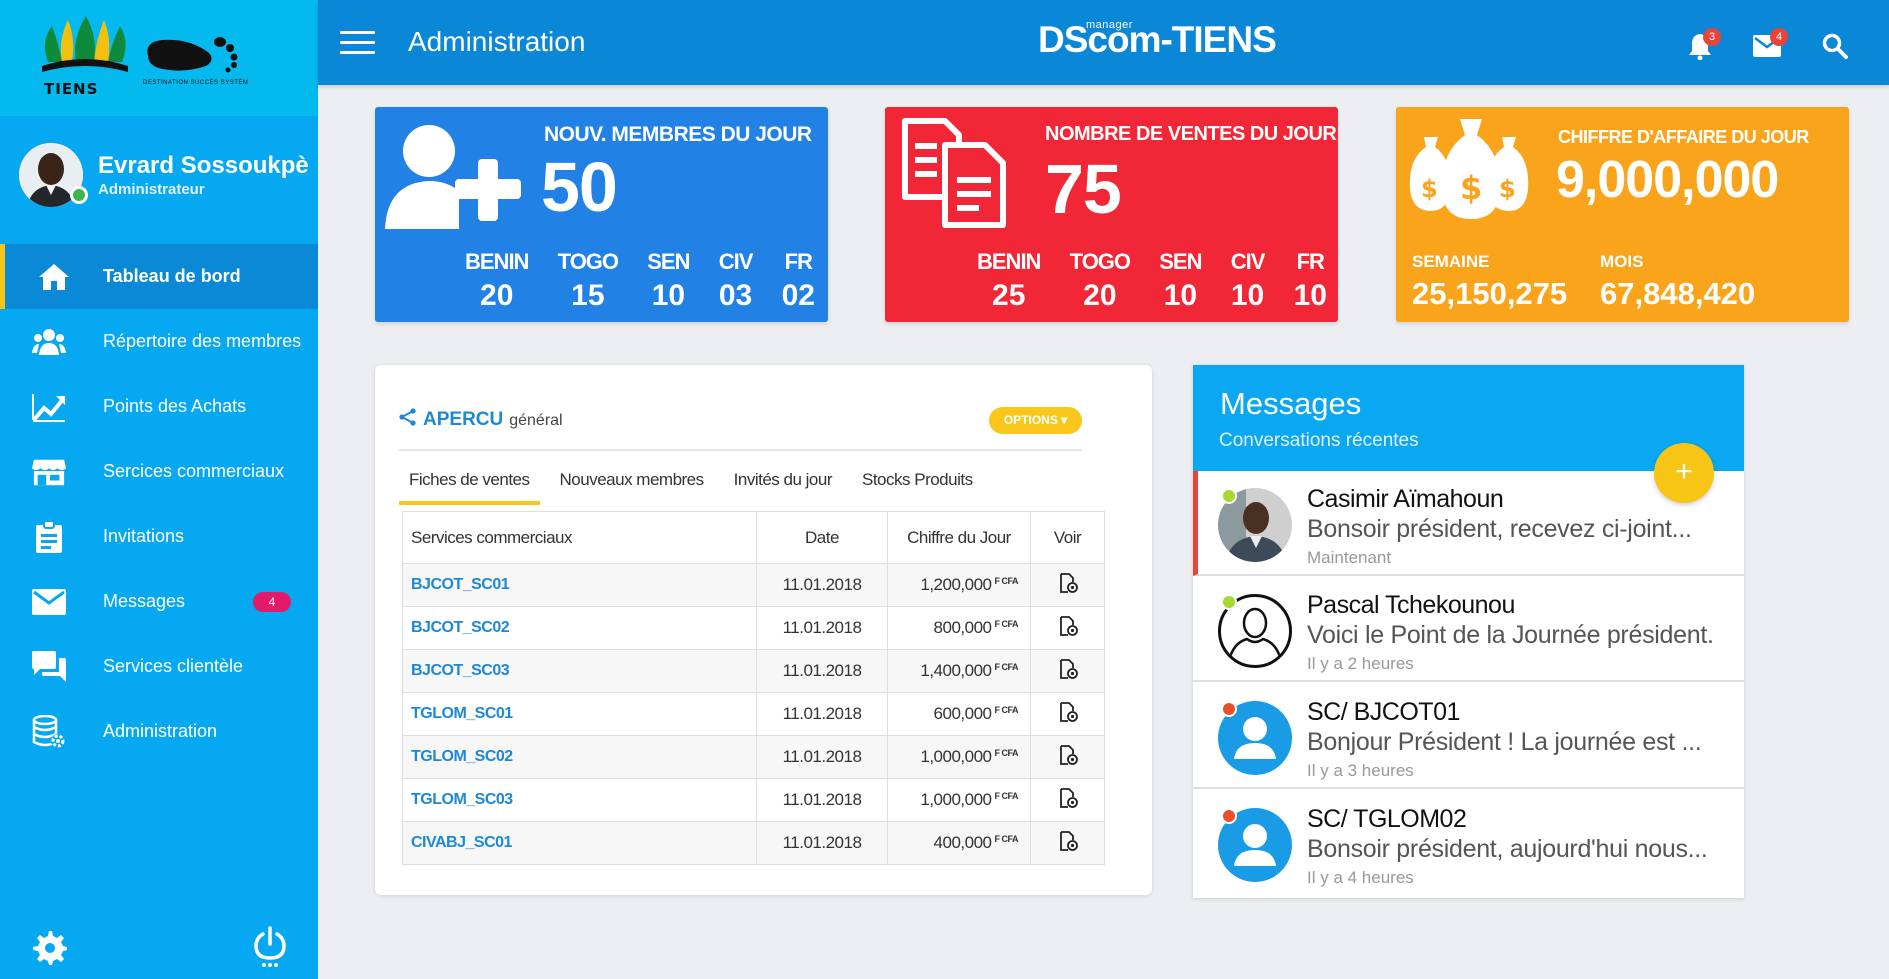  What do you see at coordinates (49, 731) in the screenshot?
I see `database-gear-icon` at bounding box center [49, 731].